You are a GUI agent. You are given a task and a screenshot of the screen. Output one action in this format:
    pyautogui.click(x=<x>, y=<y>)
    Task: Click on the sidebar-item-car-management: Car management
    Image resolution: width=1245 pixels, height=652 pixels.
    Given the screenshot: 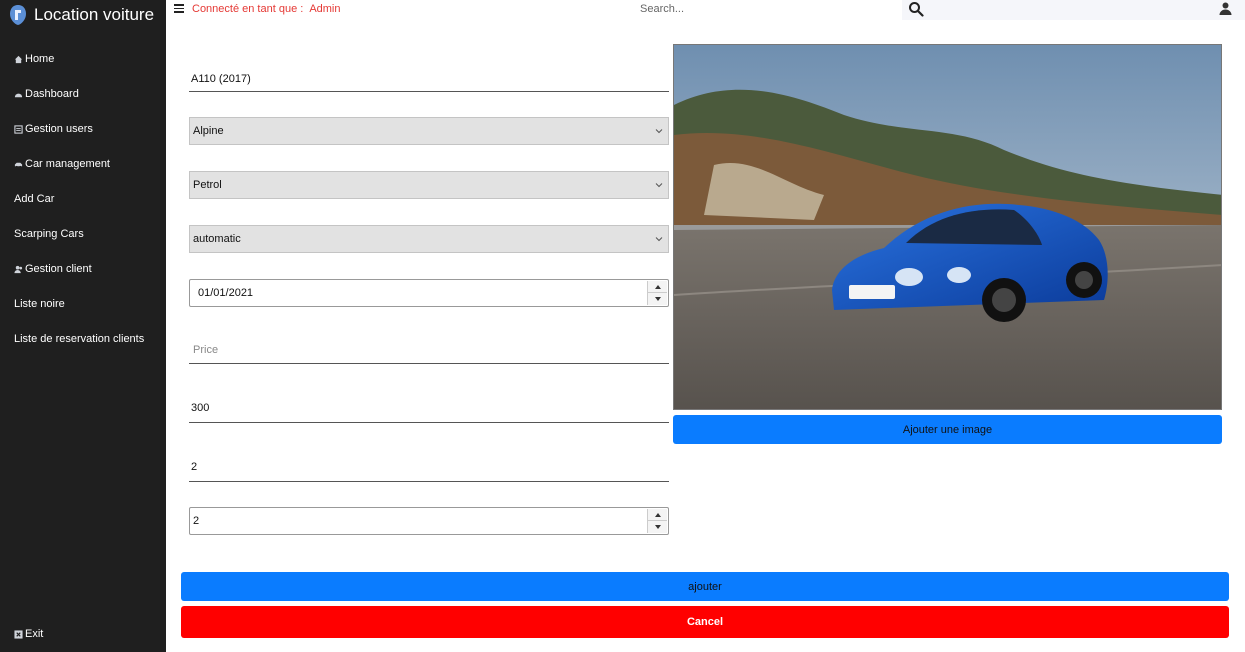 What is the action you would take?
    pyautogui.click(x=62, y=164)
    